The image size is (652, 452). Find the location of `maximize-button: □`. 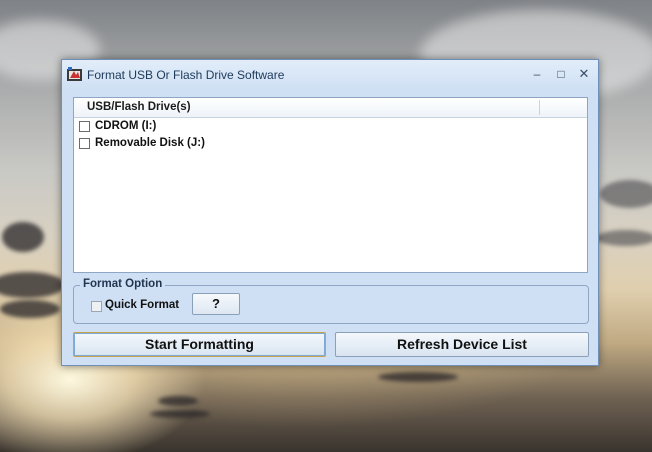

maximize-button: □ is located at coordinates (561, 74).